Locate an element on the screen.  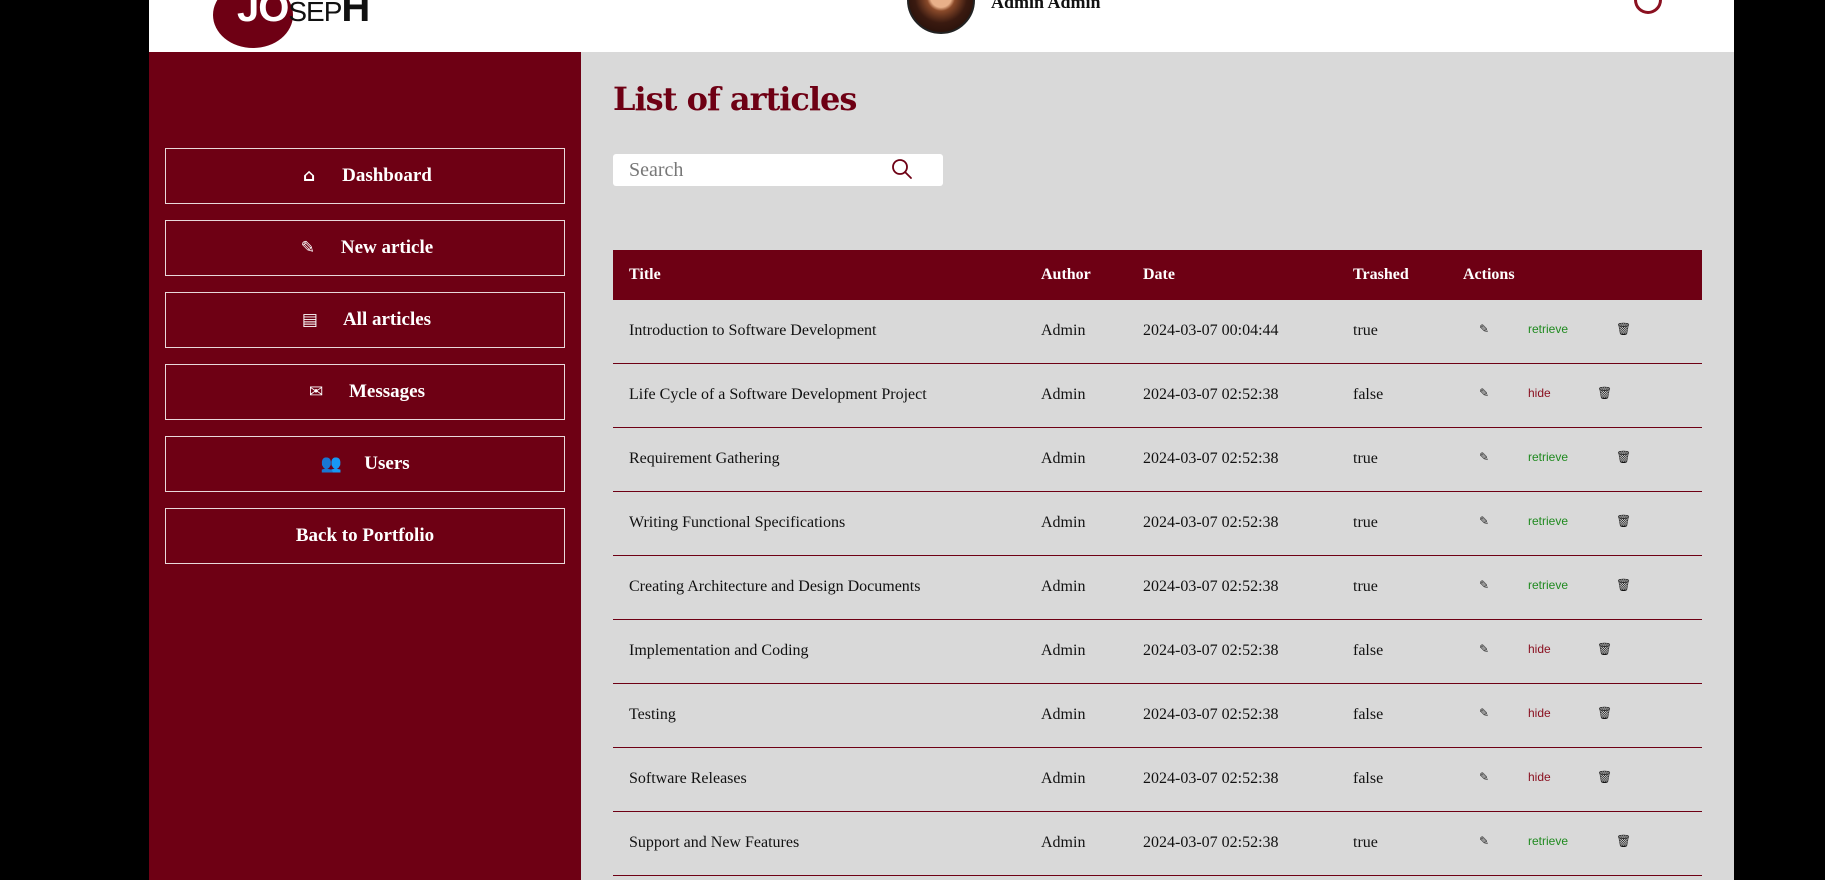
header-trashed: Trashed is located at coordinates (1381, 274).